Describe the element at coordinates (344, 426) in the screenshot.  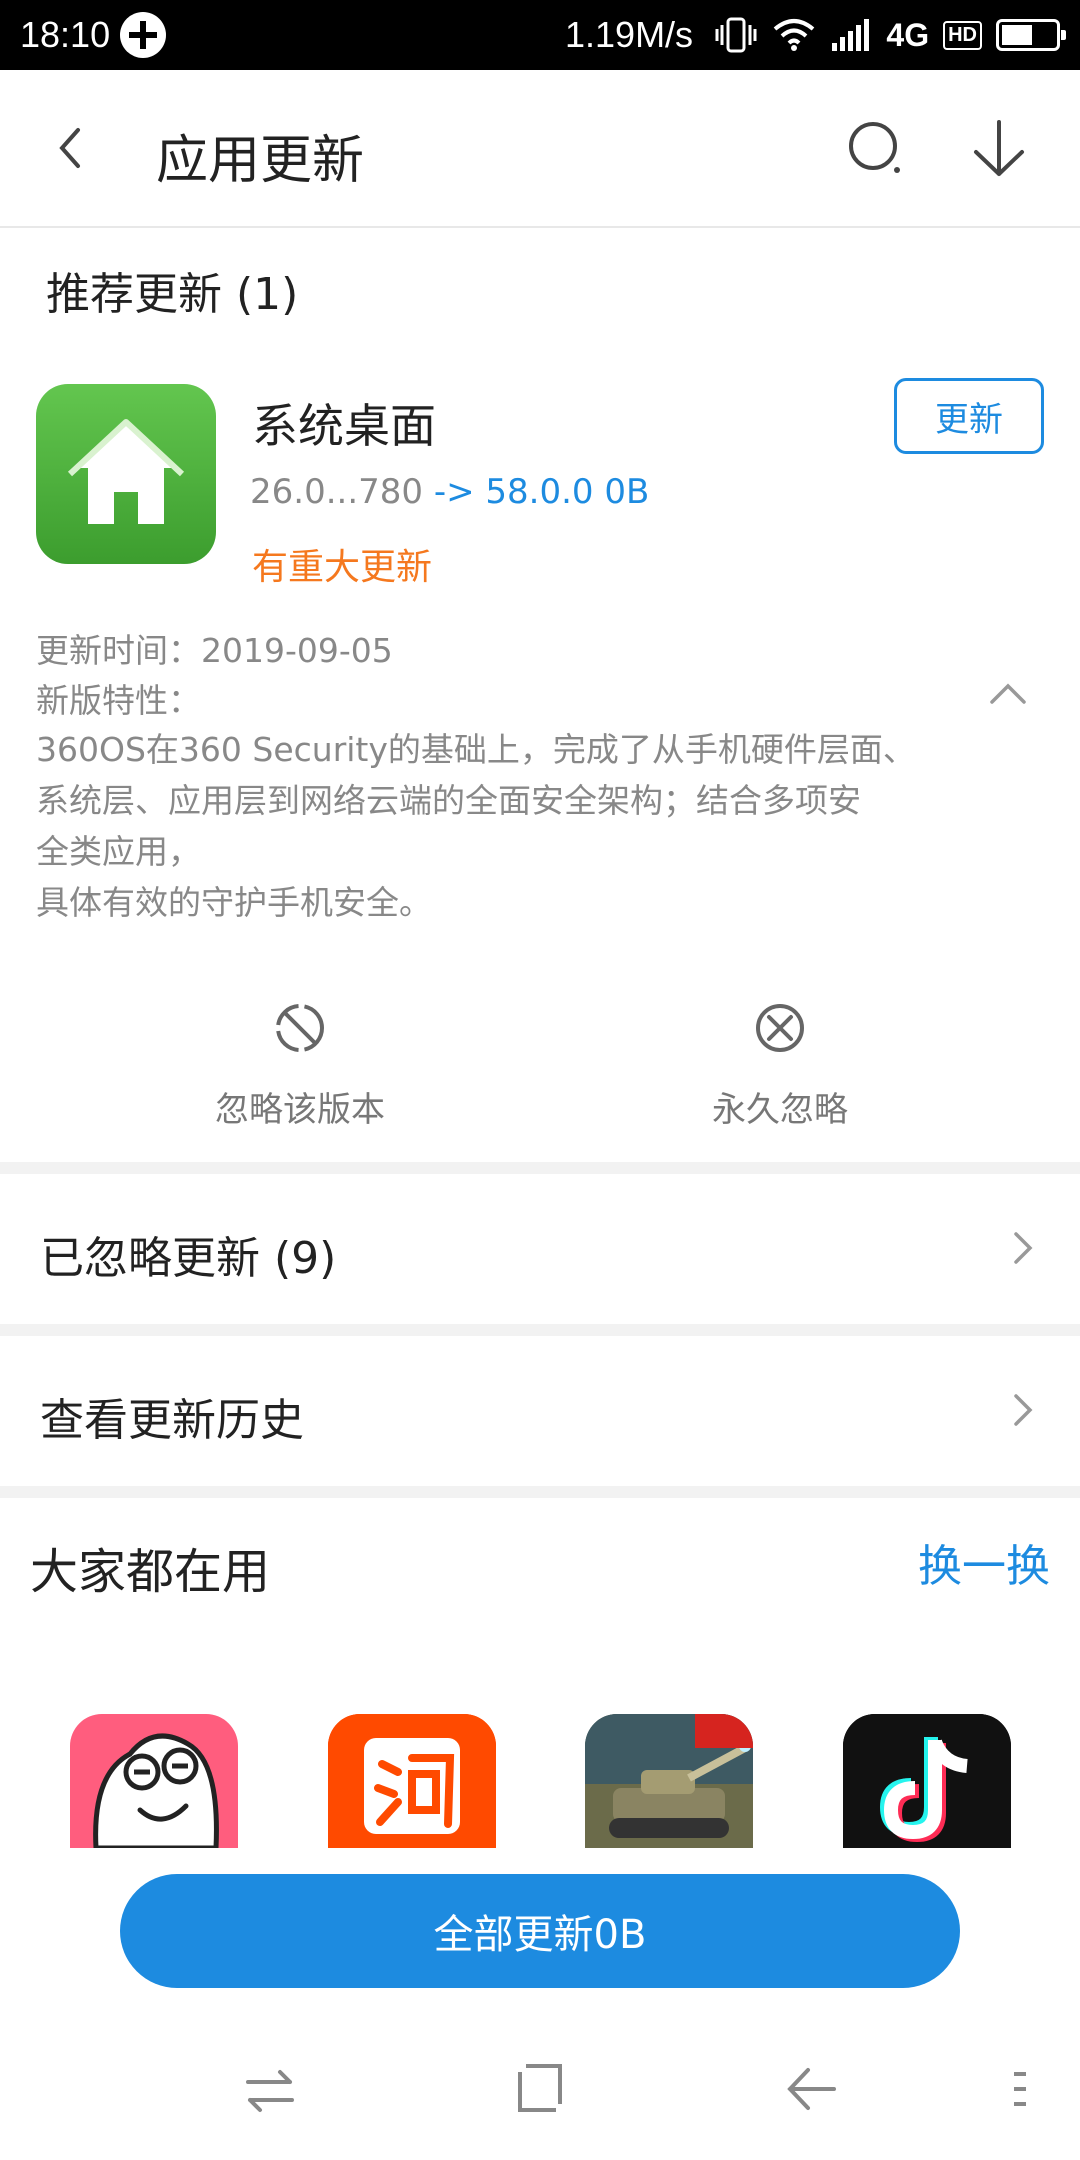
I see `app-name: 系统桌面` at that location.